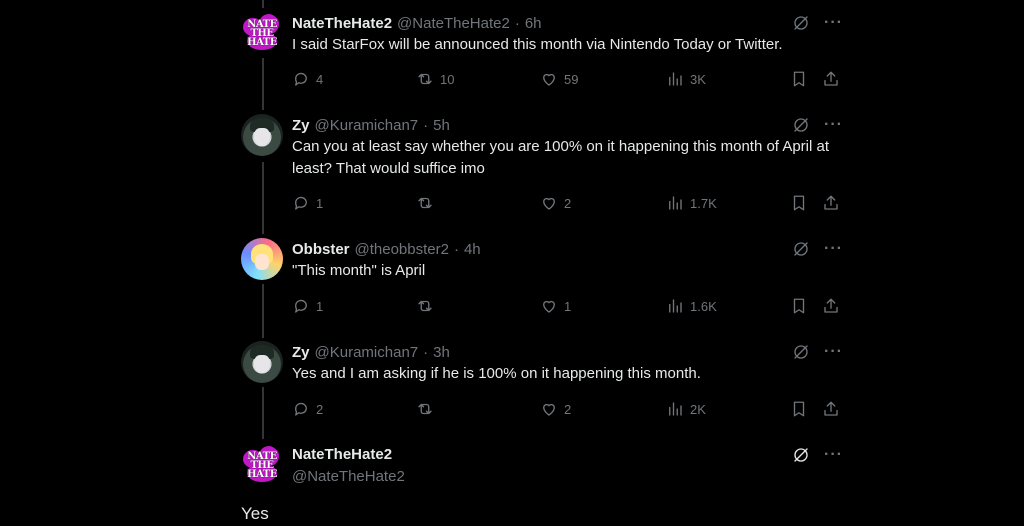  I want to click on main-tweet-text: Yes, so click(255, 513).